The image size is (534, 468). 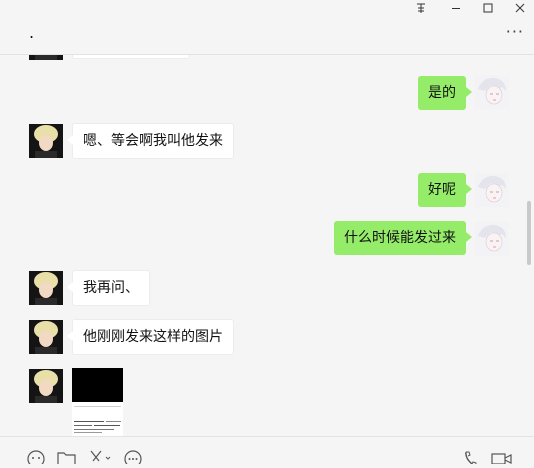 I want to click on video-icon, so click(x=501, y=457).